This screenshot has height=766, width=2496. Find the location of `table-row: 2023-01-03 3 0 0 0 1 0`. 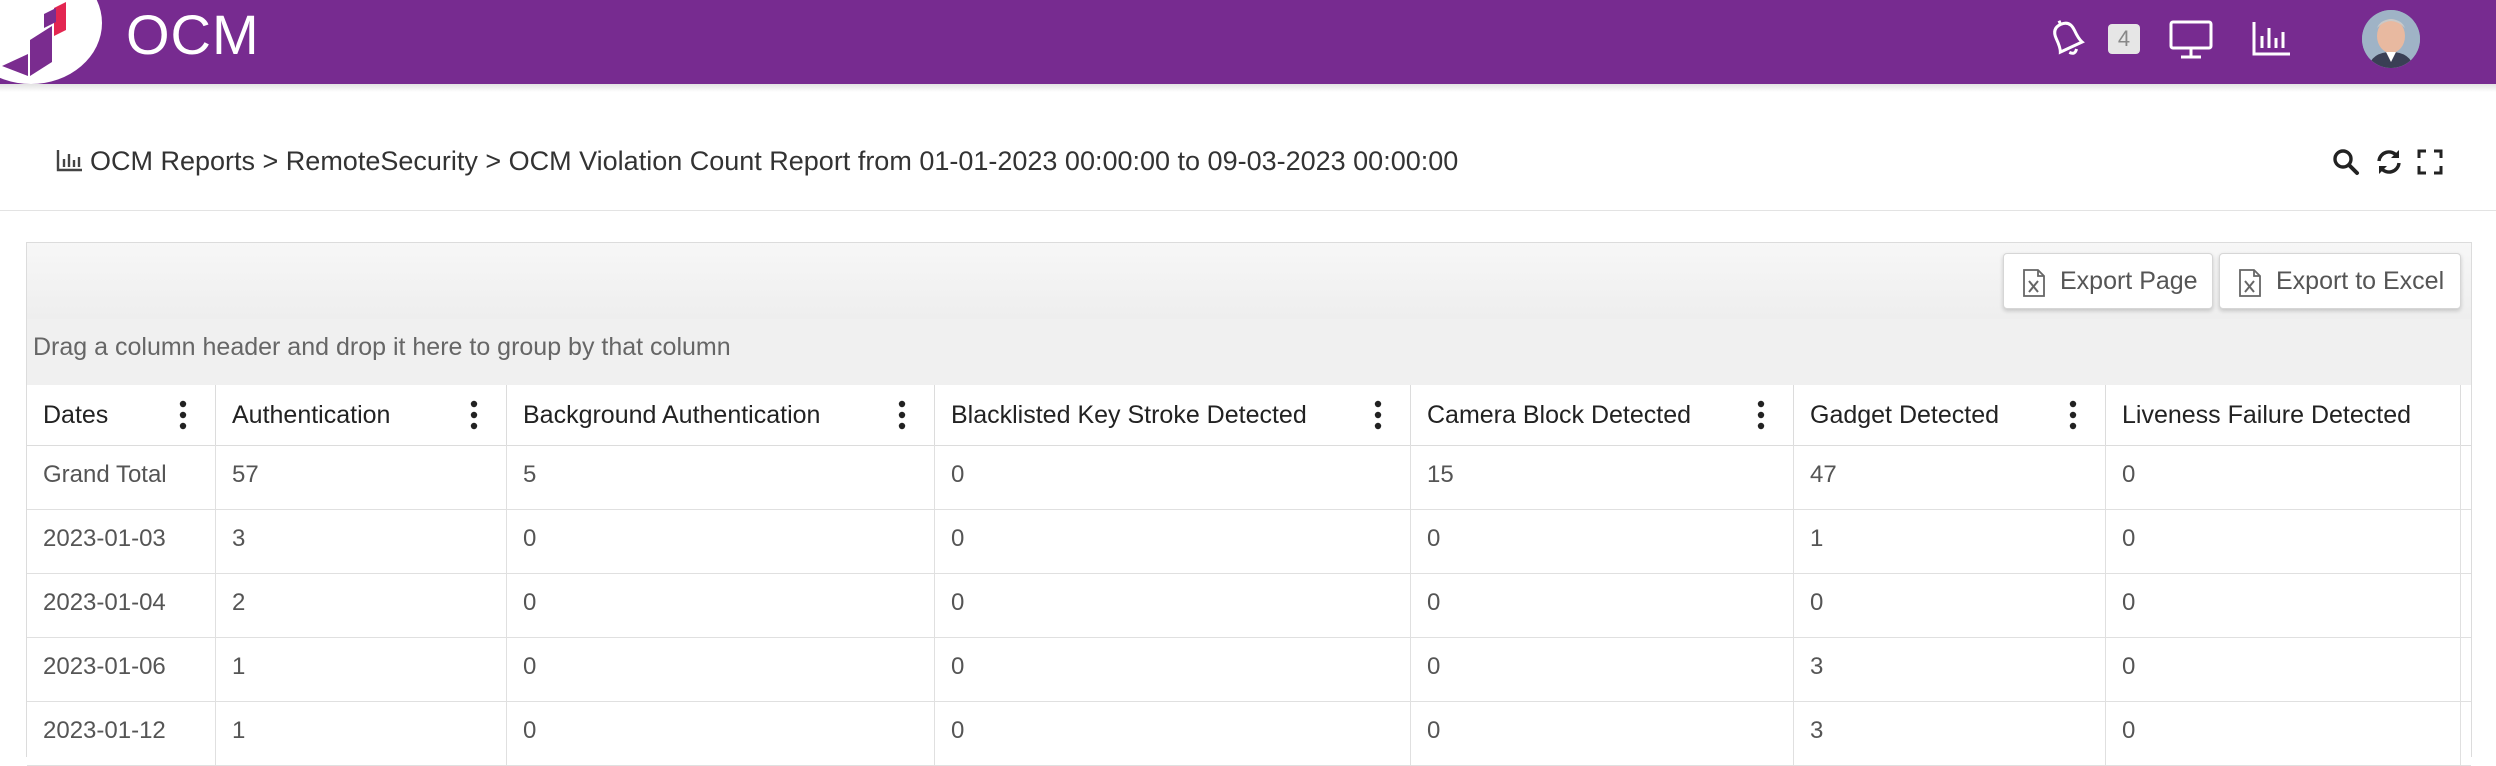

table-row: 2023-01-03 3 0 0 0 1 0 is located at coordinates (1249, 541).